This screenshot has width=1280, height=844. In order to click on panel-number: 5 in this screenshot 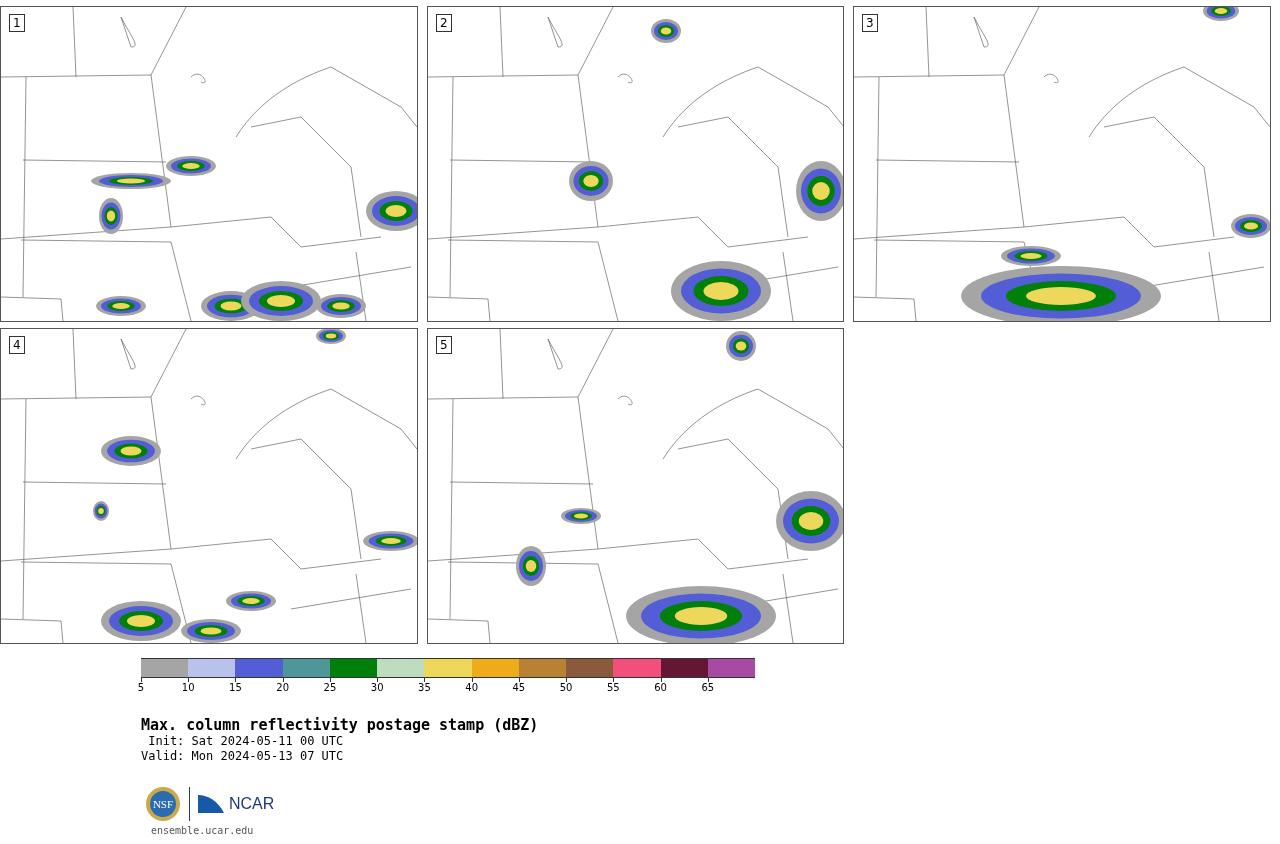, I will do `click(444, 345)`.